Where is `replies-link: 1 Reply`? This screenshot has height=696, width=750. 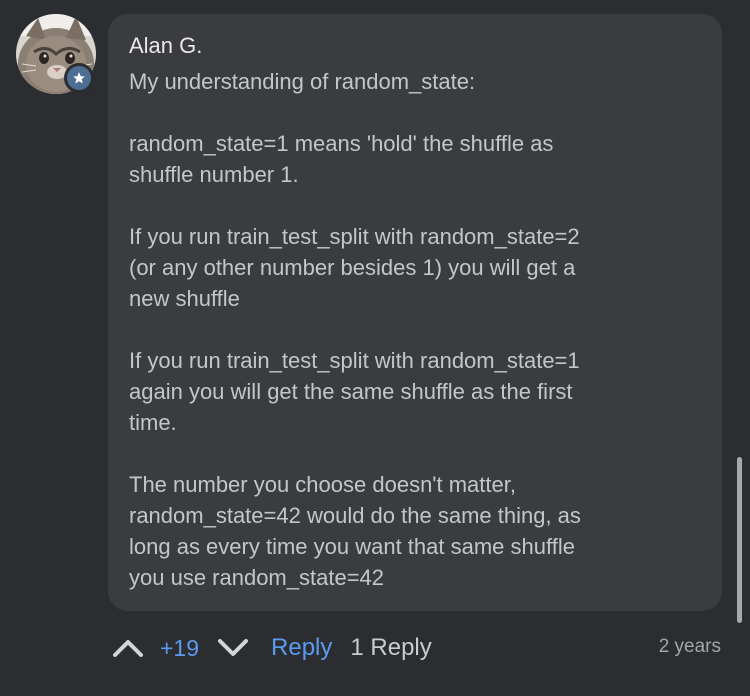
replies-link: 1 Reply is located at coordinates (390, 648).